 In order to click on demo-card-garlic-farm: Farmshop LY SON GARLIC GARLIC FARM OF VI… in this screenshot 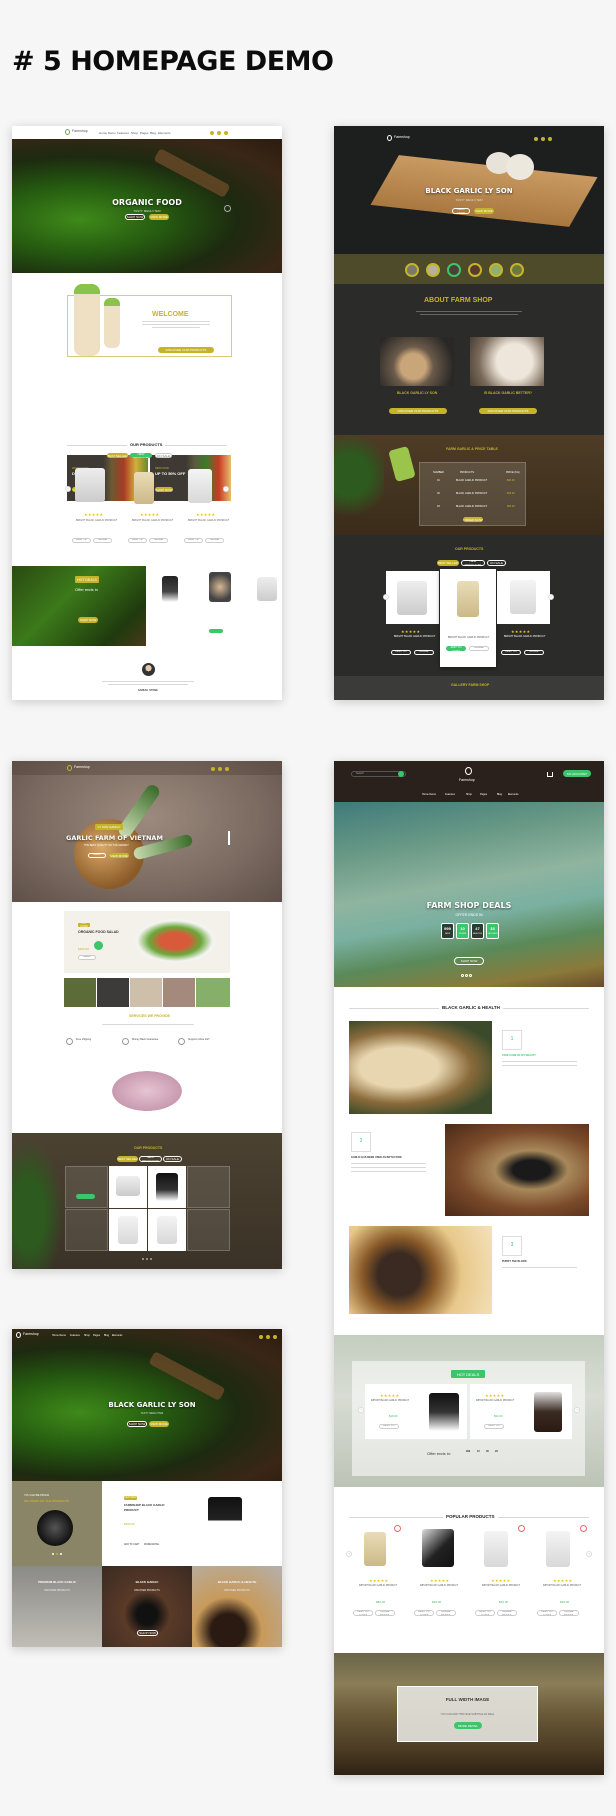, I will do `click(147, 1015)`.